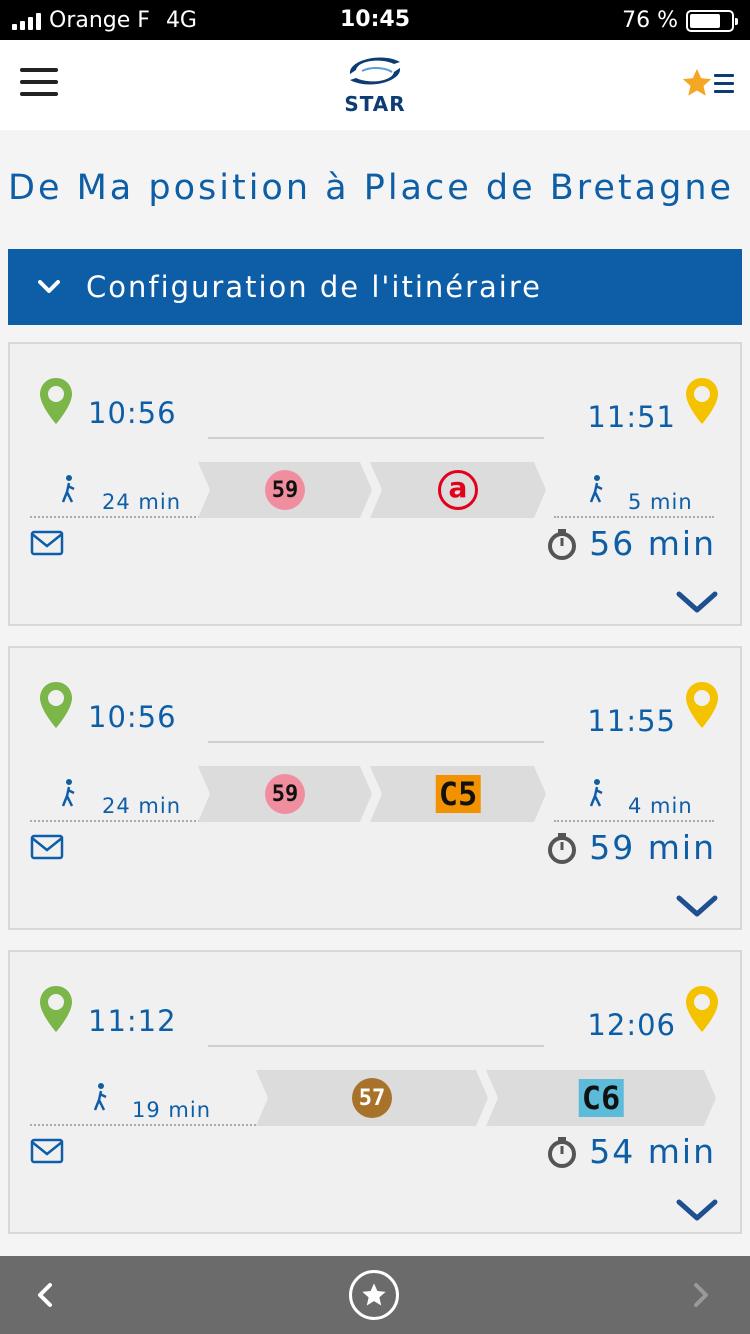 The height and width of the screenshot is (1334, 750). Describe the element at coordinates (39, 82) in the screenshot. I see `hamburger-icon` at that location.